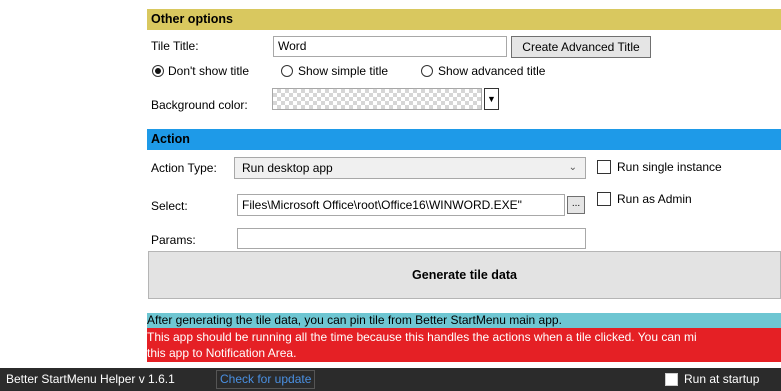 Image resolution: width=781 pixels, height=391 pixels. Describe the element at coordinates (604, 199) in the screenshot. I see `run-as-admin-checkbox` at that location.